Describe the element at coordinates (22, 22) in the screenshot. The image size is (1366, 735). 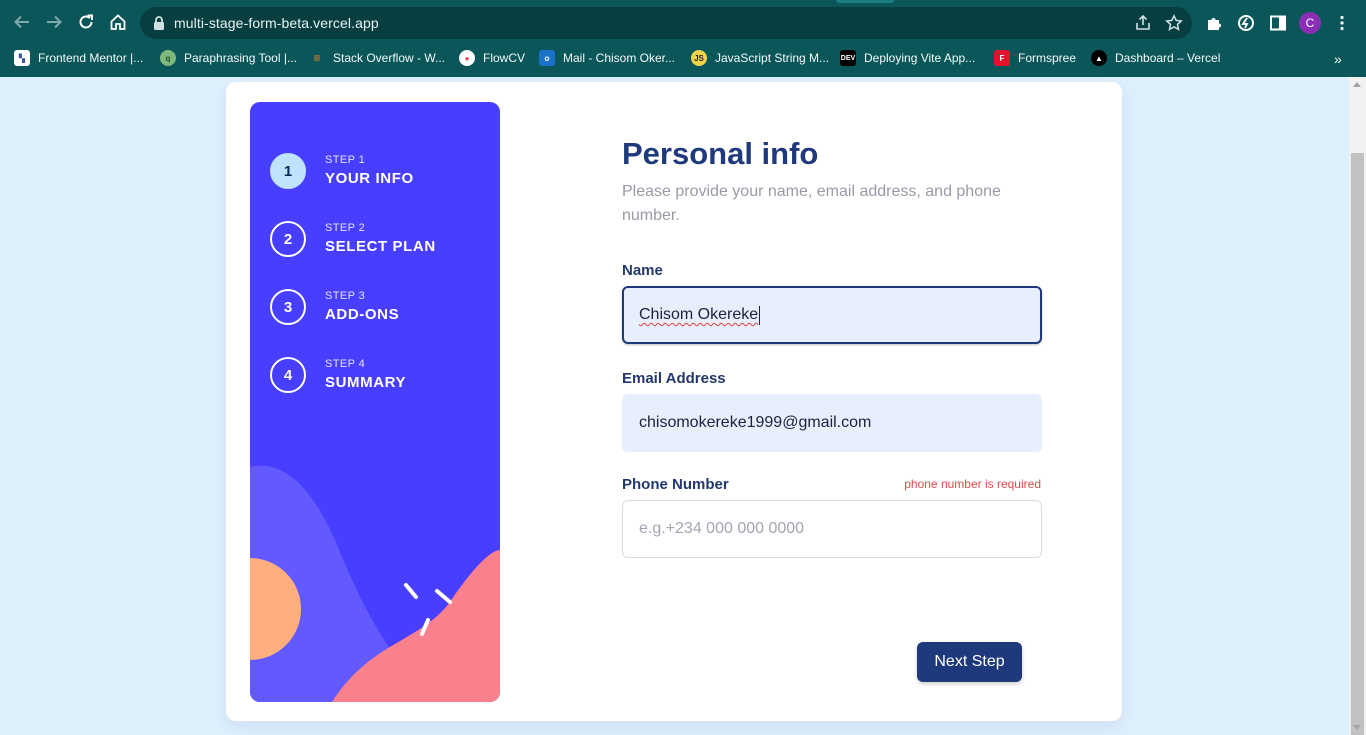
I see `back-icon` at that location.